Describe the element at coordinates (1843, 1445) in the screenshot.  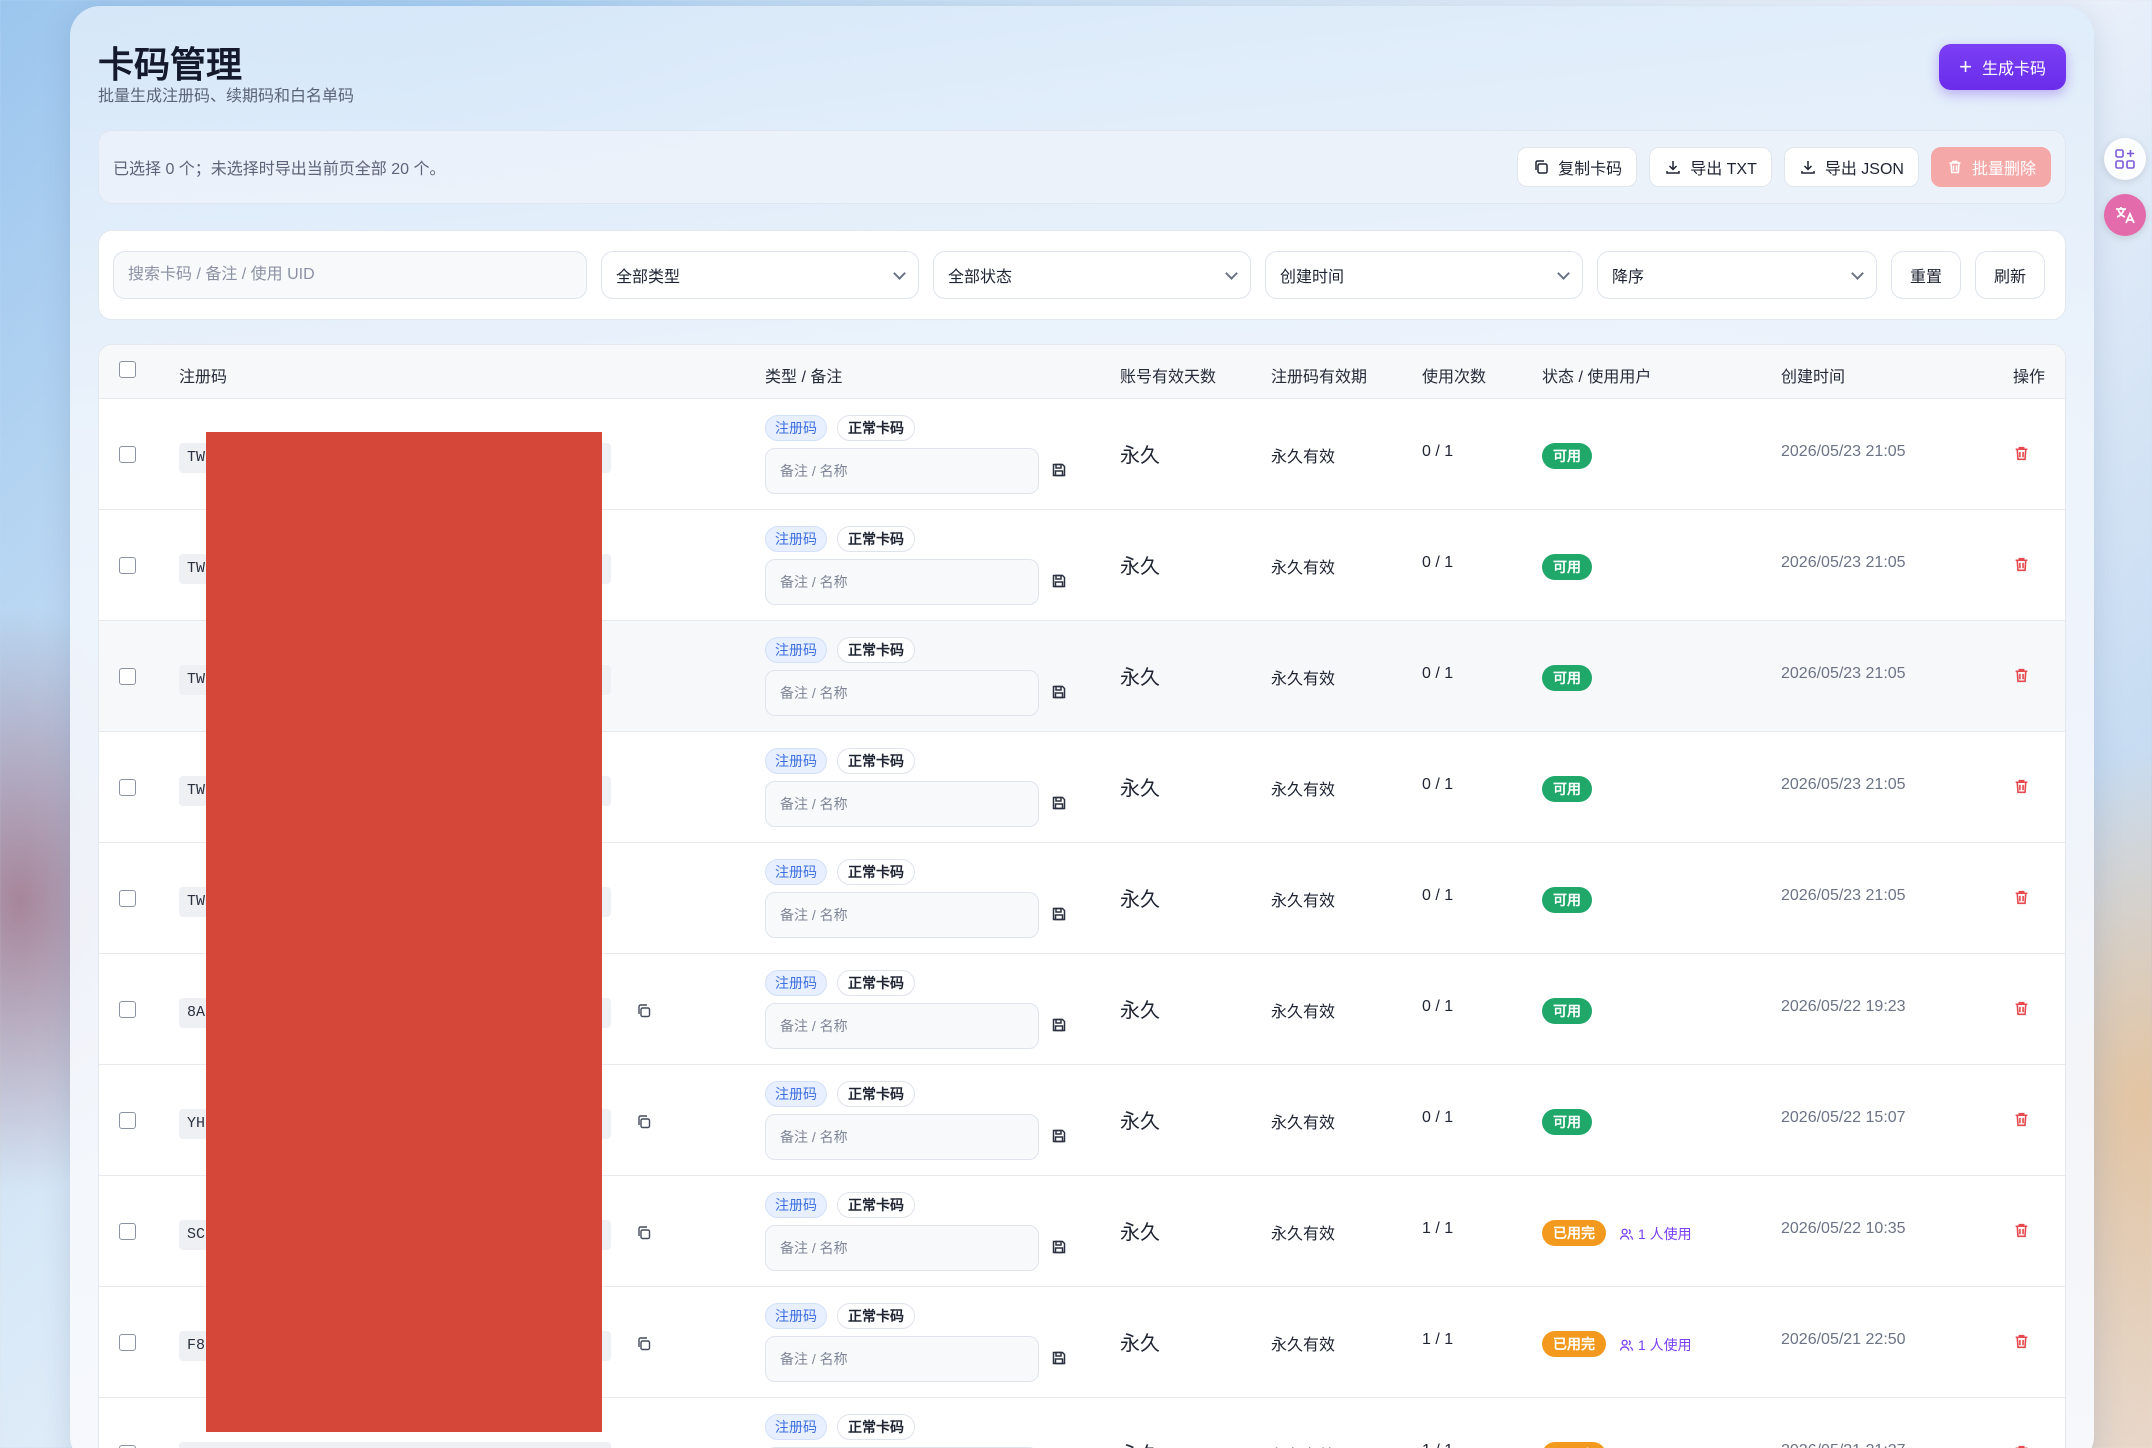
I see `created-time: 2026/05/21 21:27` at that location.